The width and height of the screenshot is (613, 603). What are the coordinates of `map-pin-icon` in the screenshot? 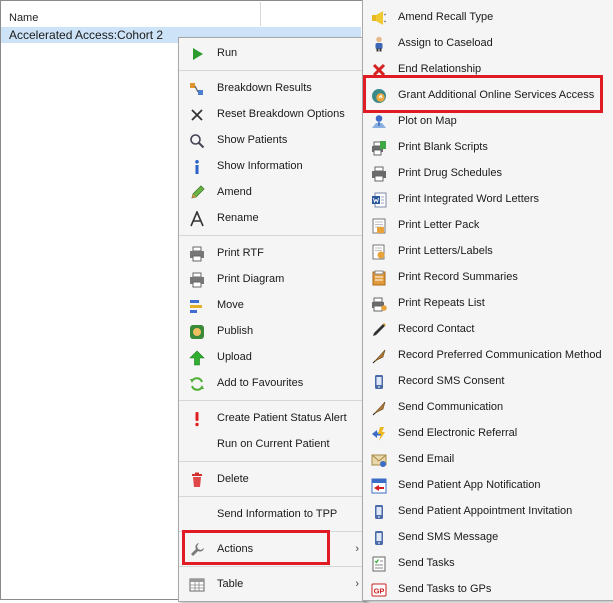 It's located at (379, 121).